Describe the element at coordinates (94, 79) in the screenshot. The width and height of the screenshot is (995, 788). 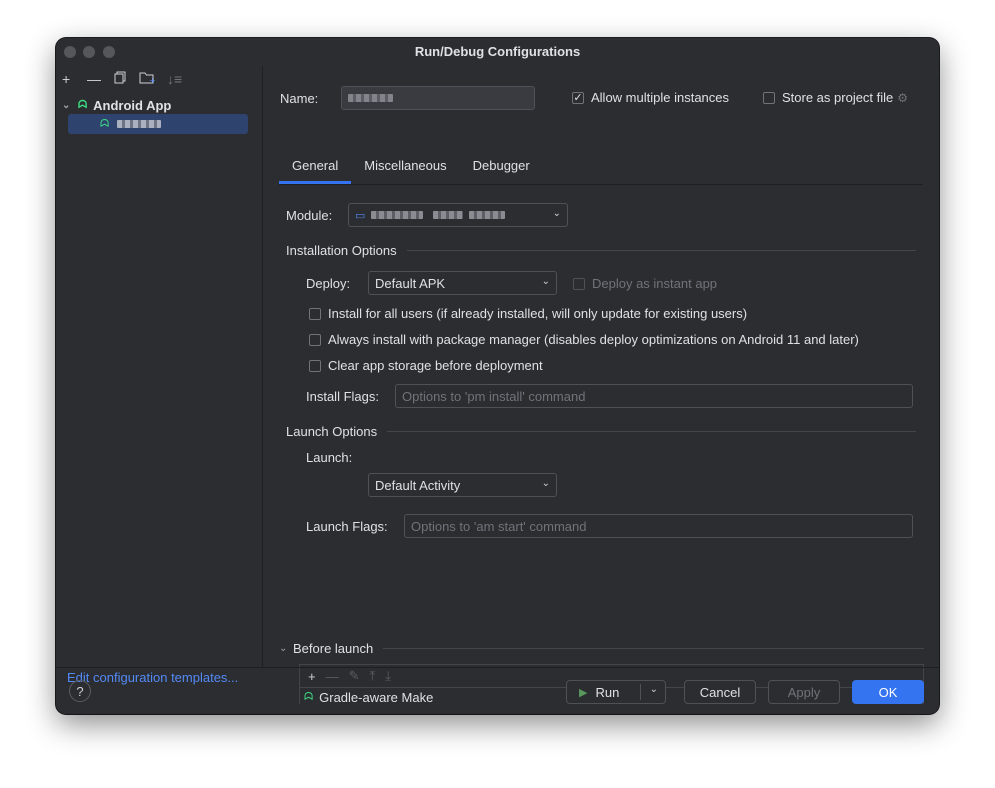
I see `remove-icon: —` at that location.